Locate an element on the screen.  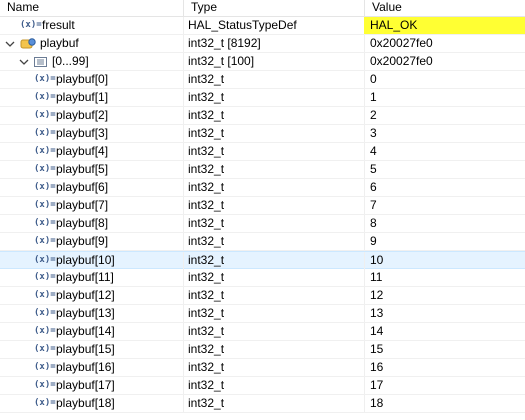
tree-row: (x)= fresult HAL_StatusTypeDef HAL_OK is located at coordinates (262, 26).